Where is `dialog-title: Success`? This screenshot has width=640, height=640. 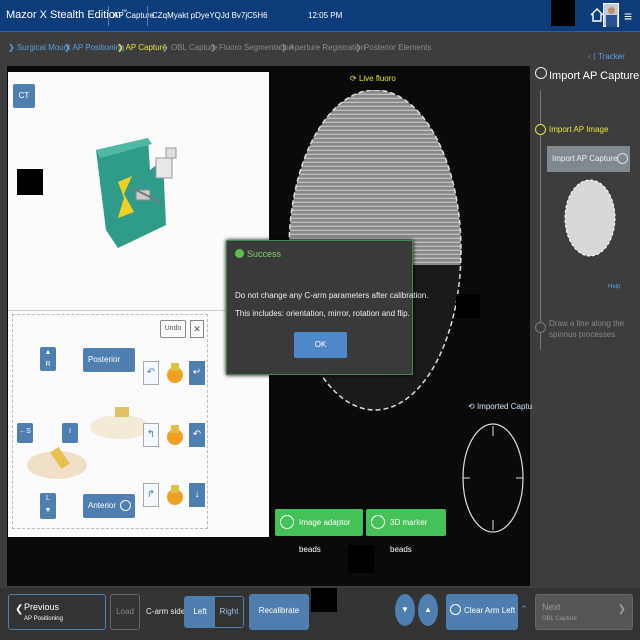 dialog-title: Success is located at coordinates (319, 252).